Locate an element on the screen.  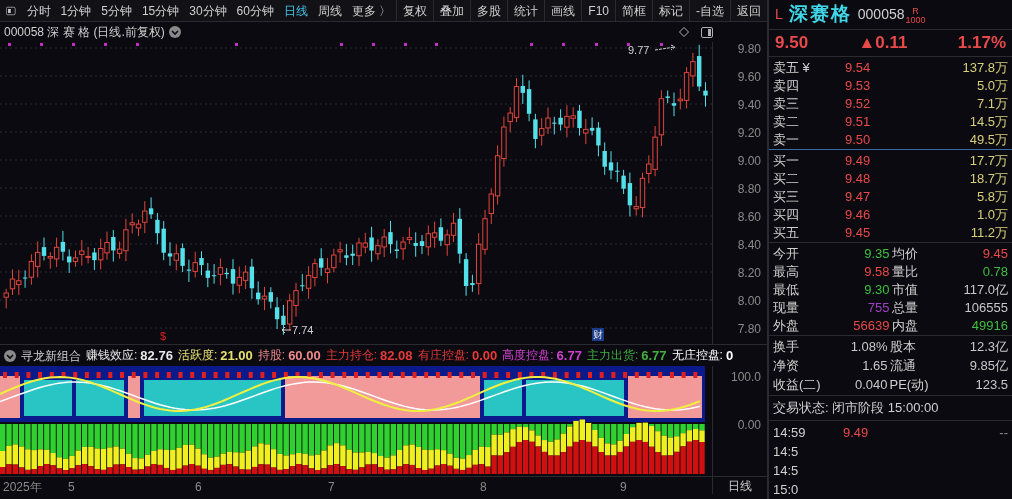
indicator-value: 0 is located at coordinates (729, 355).